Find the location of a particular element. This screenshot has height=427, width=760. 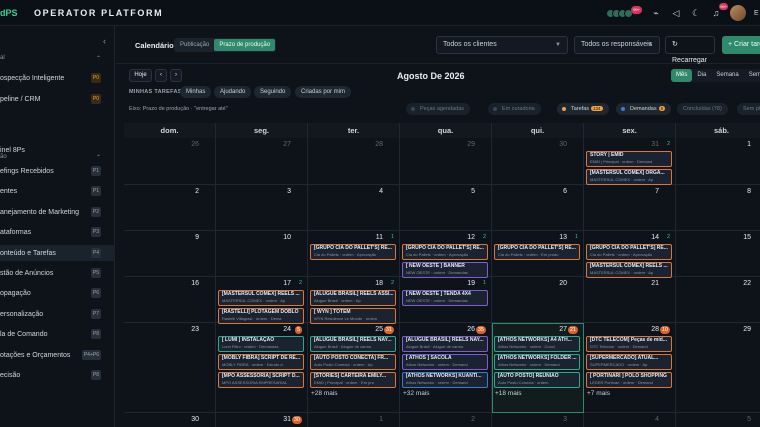

more-tasks-link: +18 mais is located at coordinates (508, 393).